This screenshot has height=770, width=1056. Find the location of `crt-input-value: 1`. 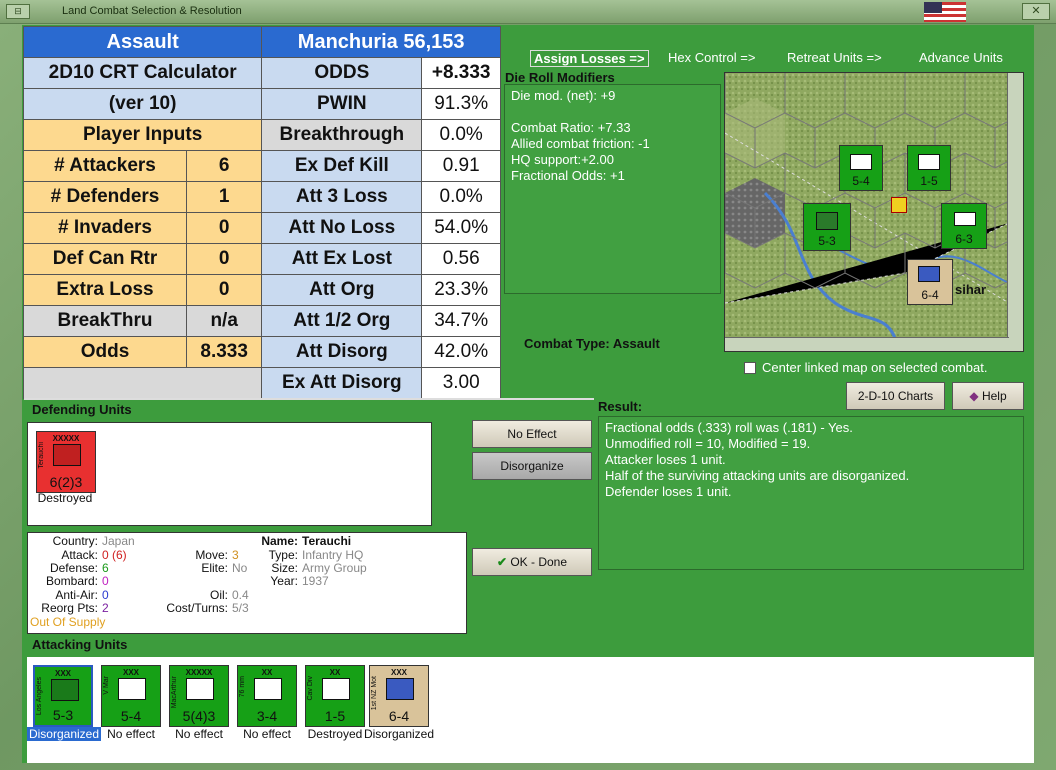

crt-input-value: 1 is located at coordinates (224, 197).